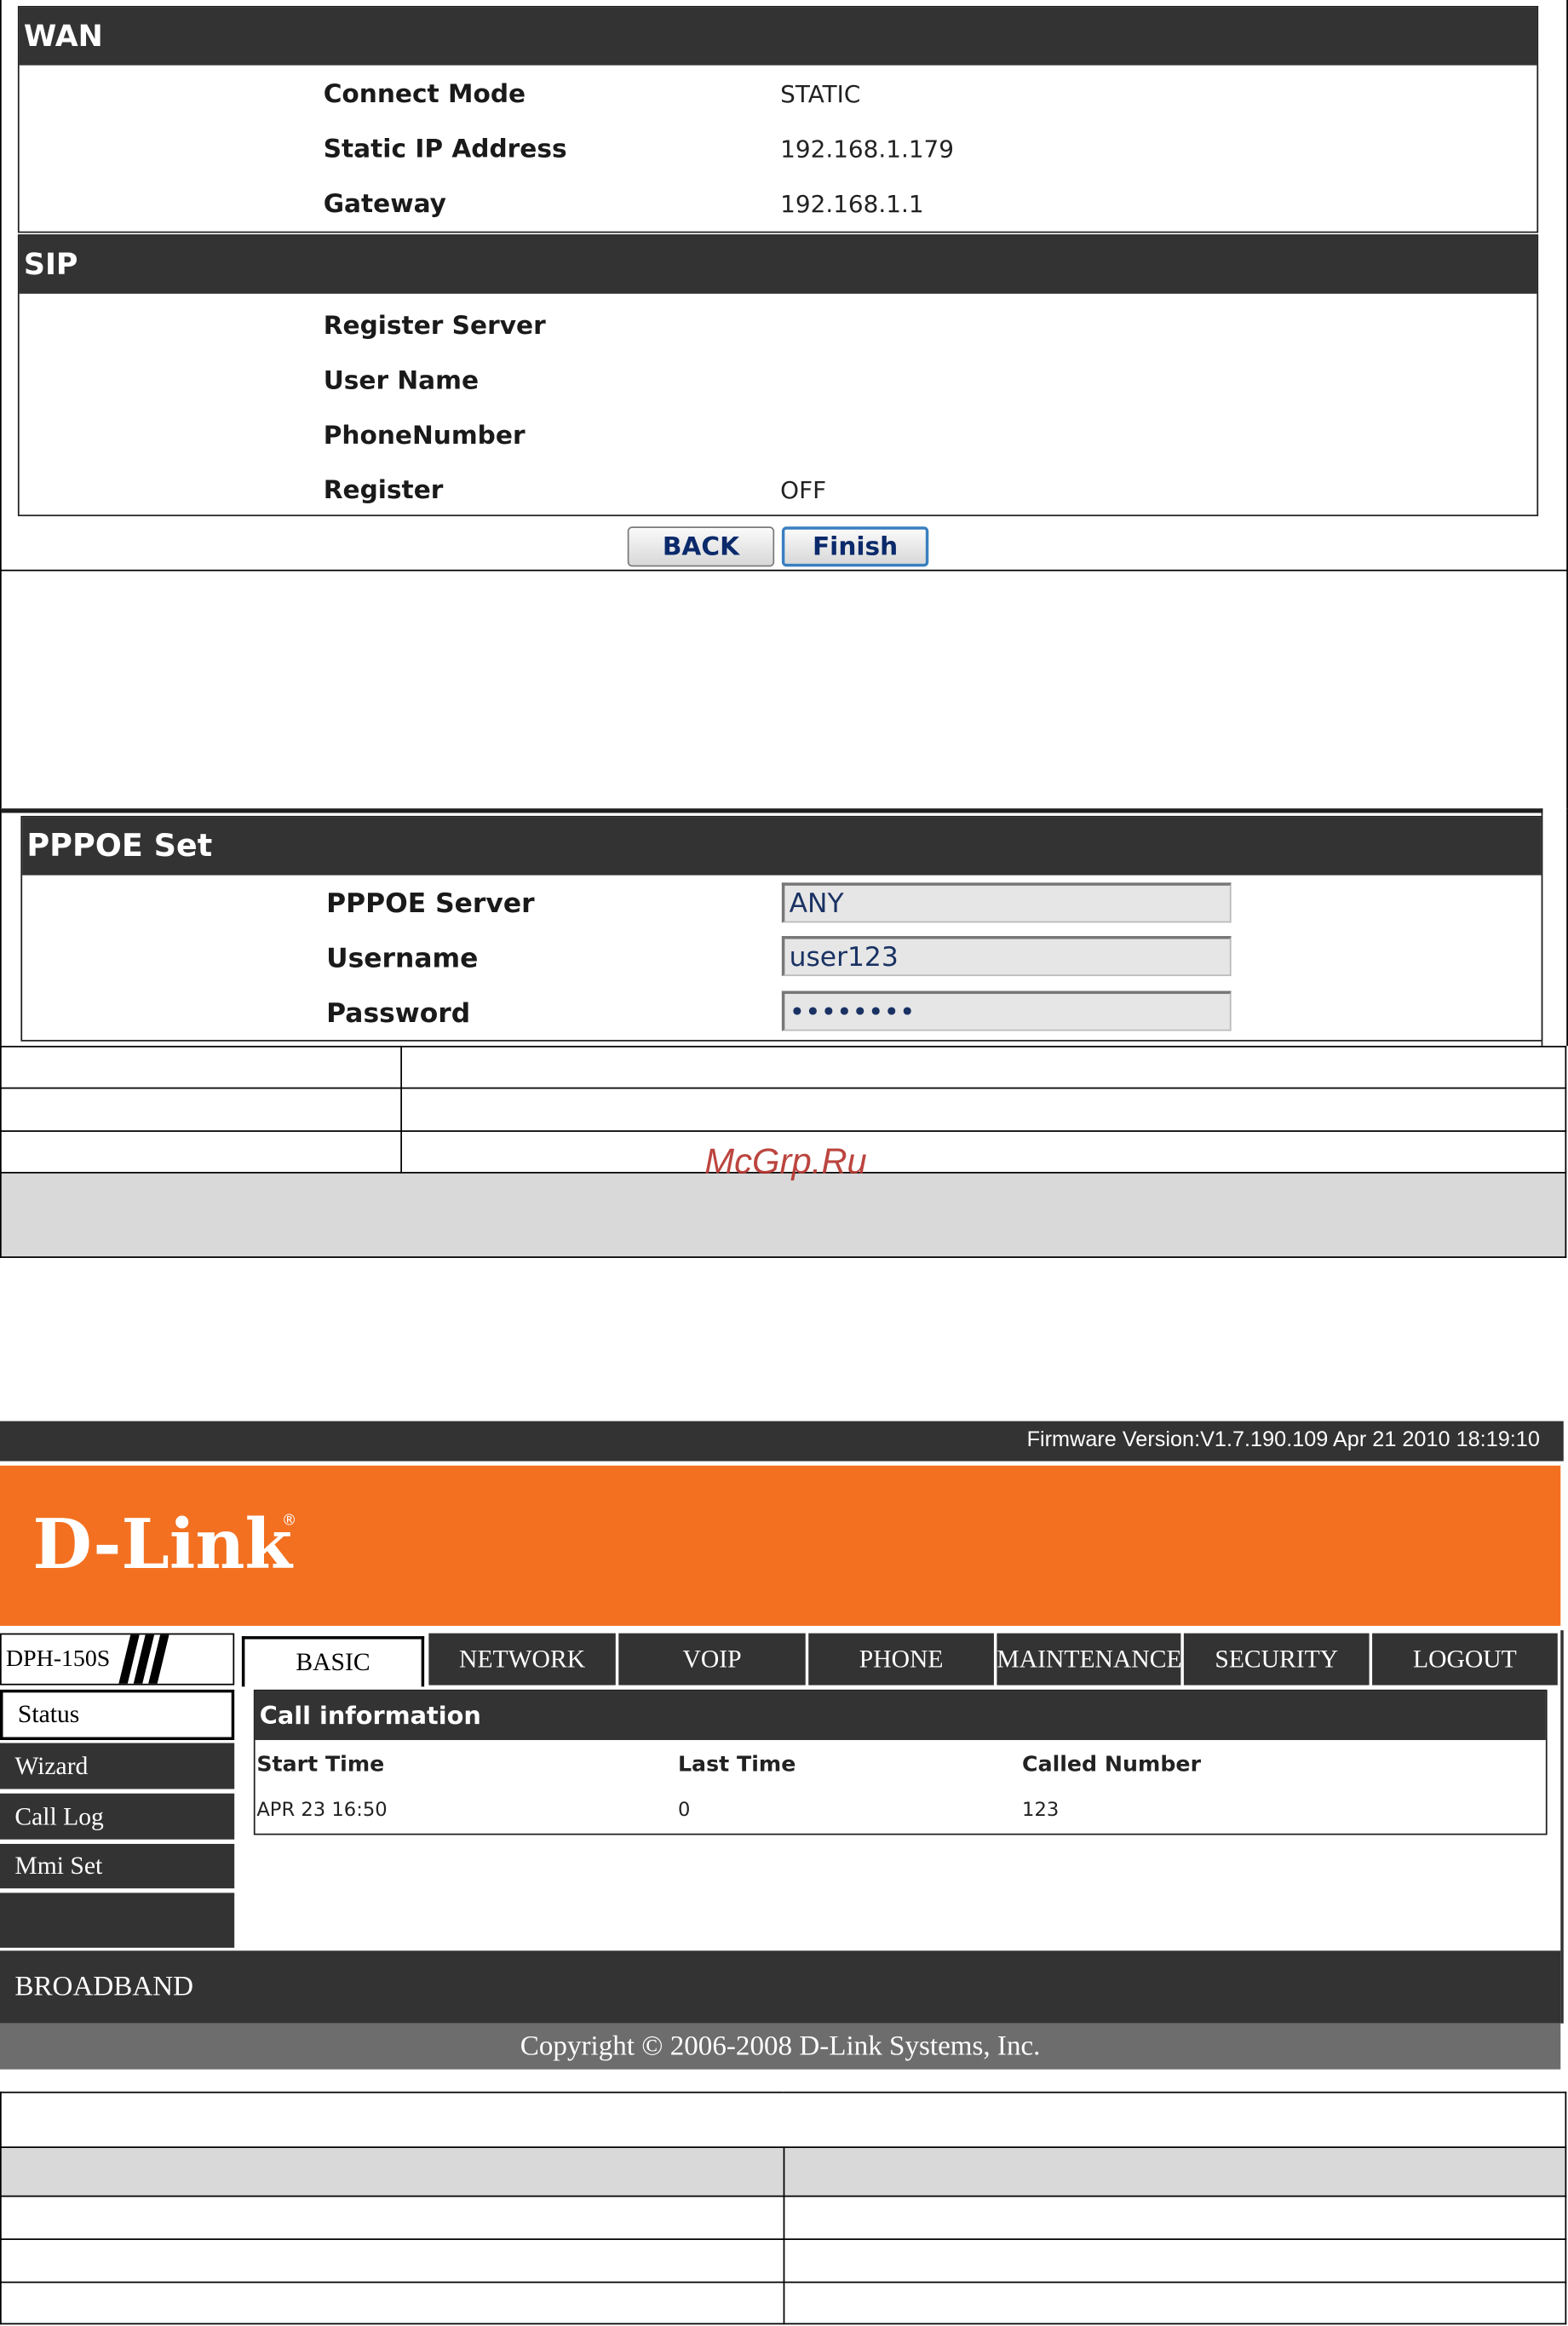  Describe the element at coordinates (398, 1014) in the screenshot. I see `password-label: Password` at that location.